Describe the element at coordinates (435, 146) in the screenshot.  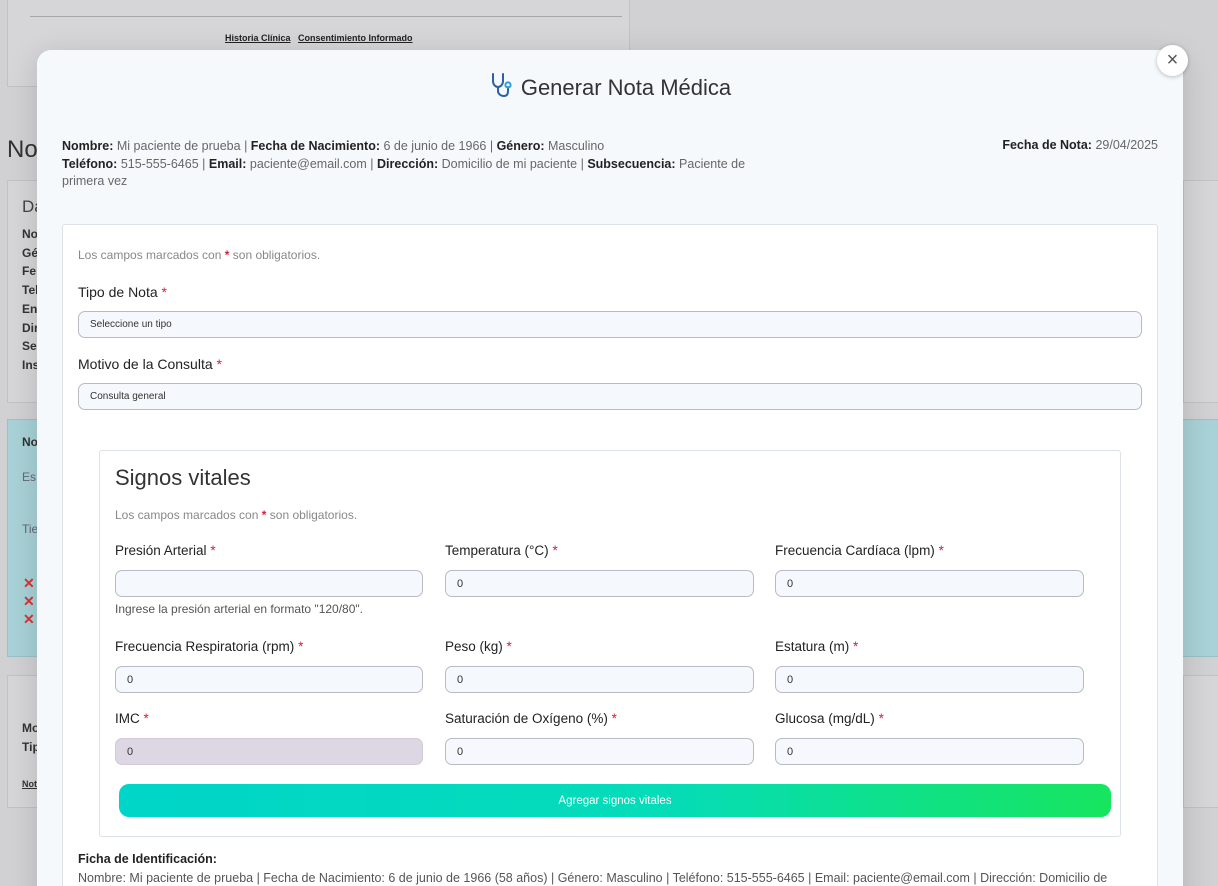
I see `patient-birth: 6 de junio de 1966` at that location.